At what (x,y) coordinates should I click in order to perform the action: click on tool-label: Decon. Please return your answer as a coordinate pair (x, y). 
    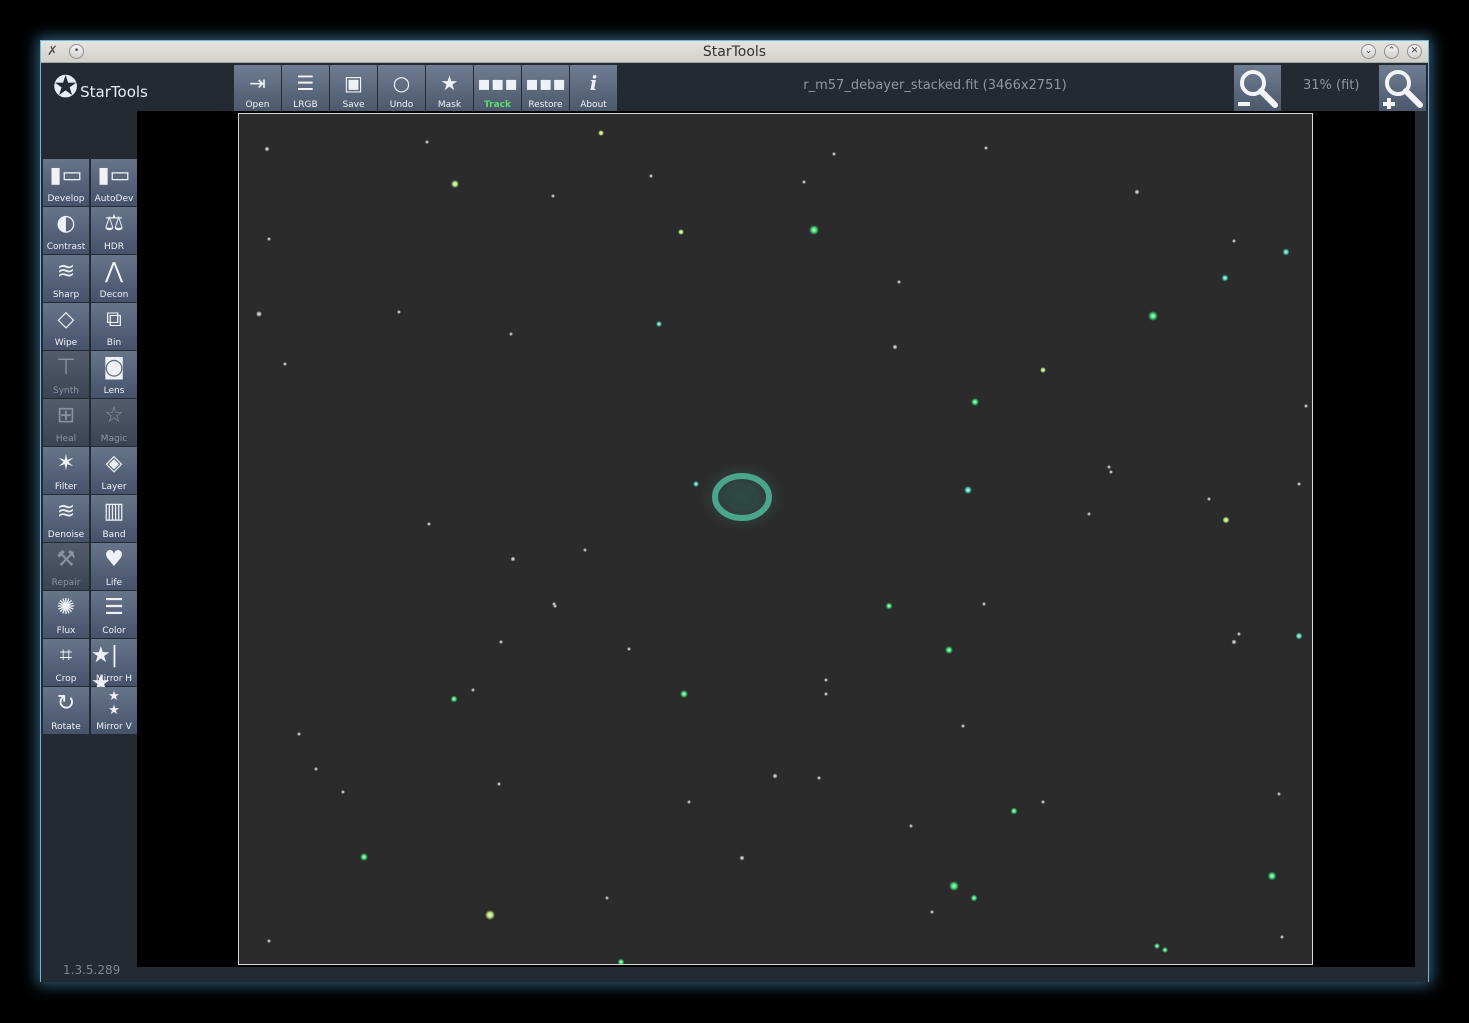
    Looking at the image, I should click on (114, 295).